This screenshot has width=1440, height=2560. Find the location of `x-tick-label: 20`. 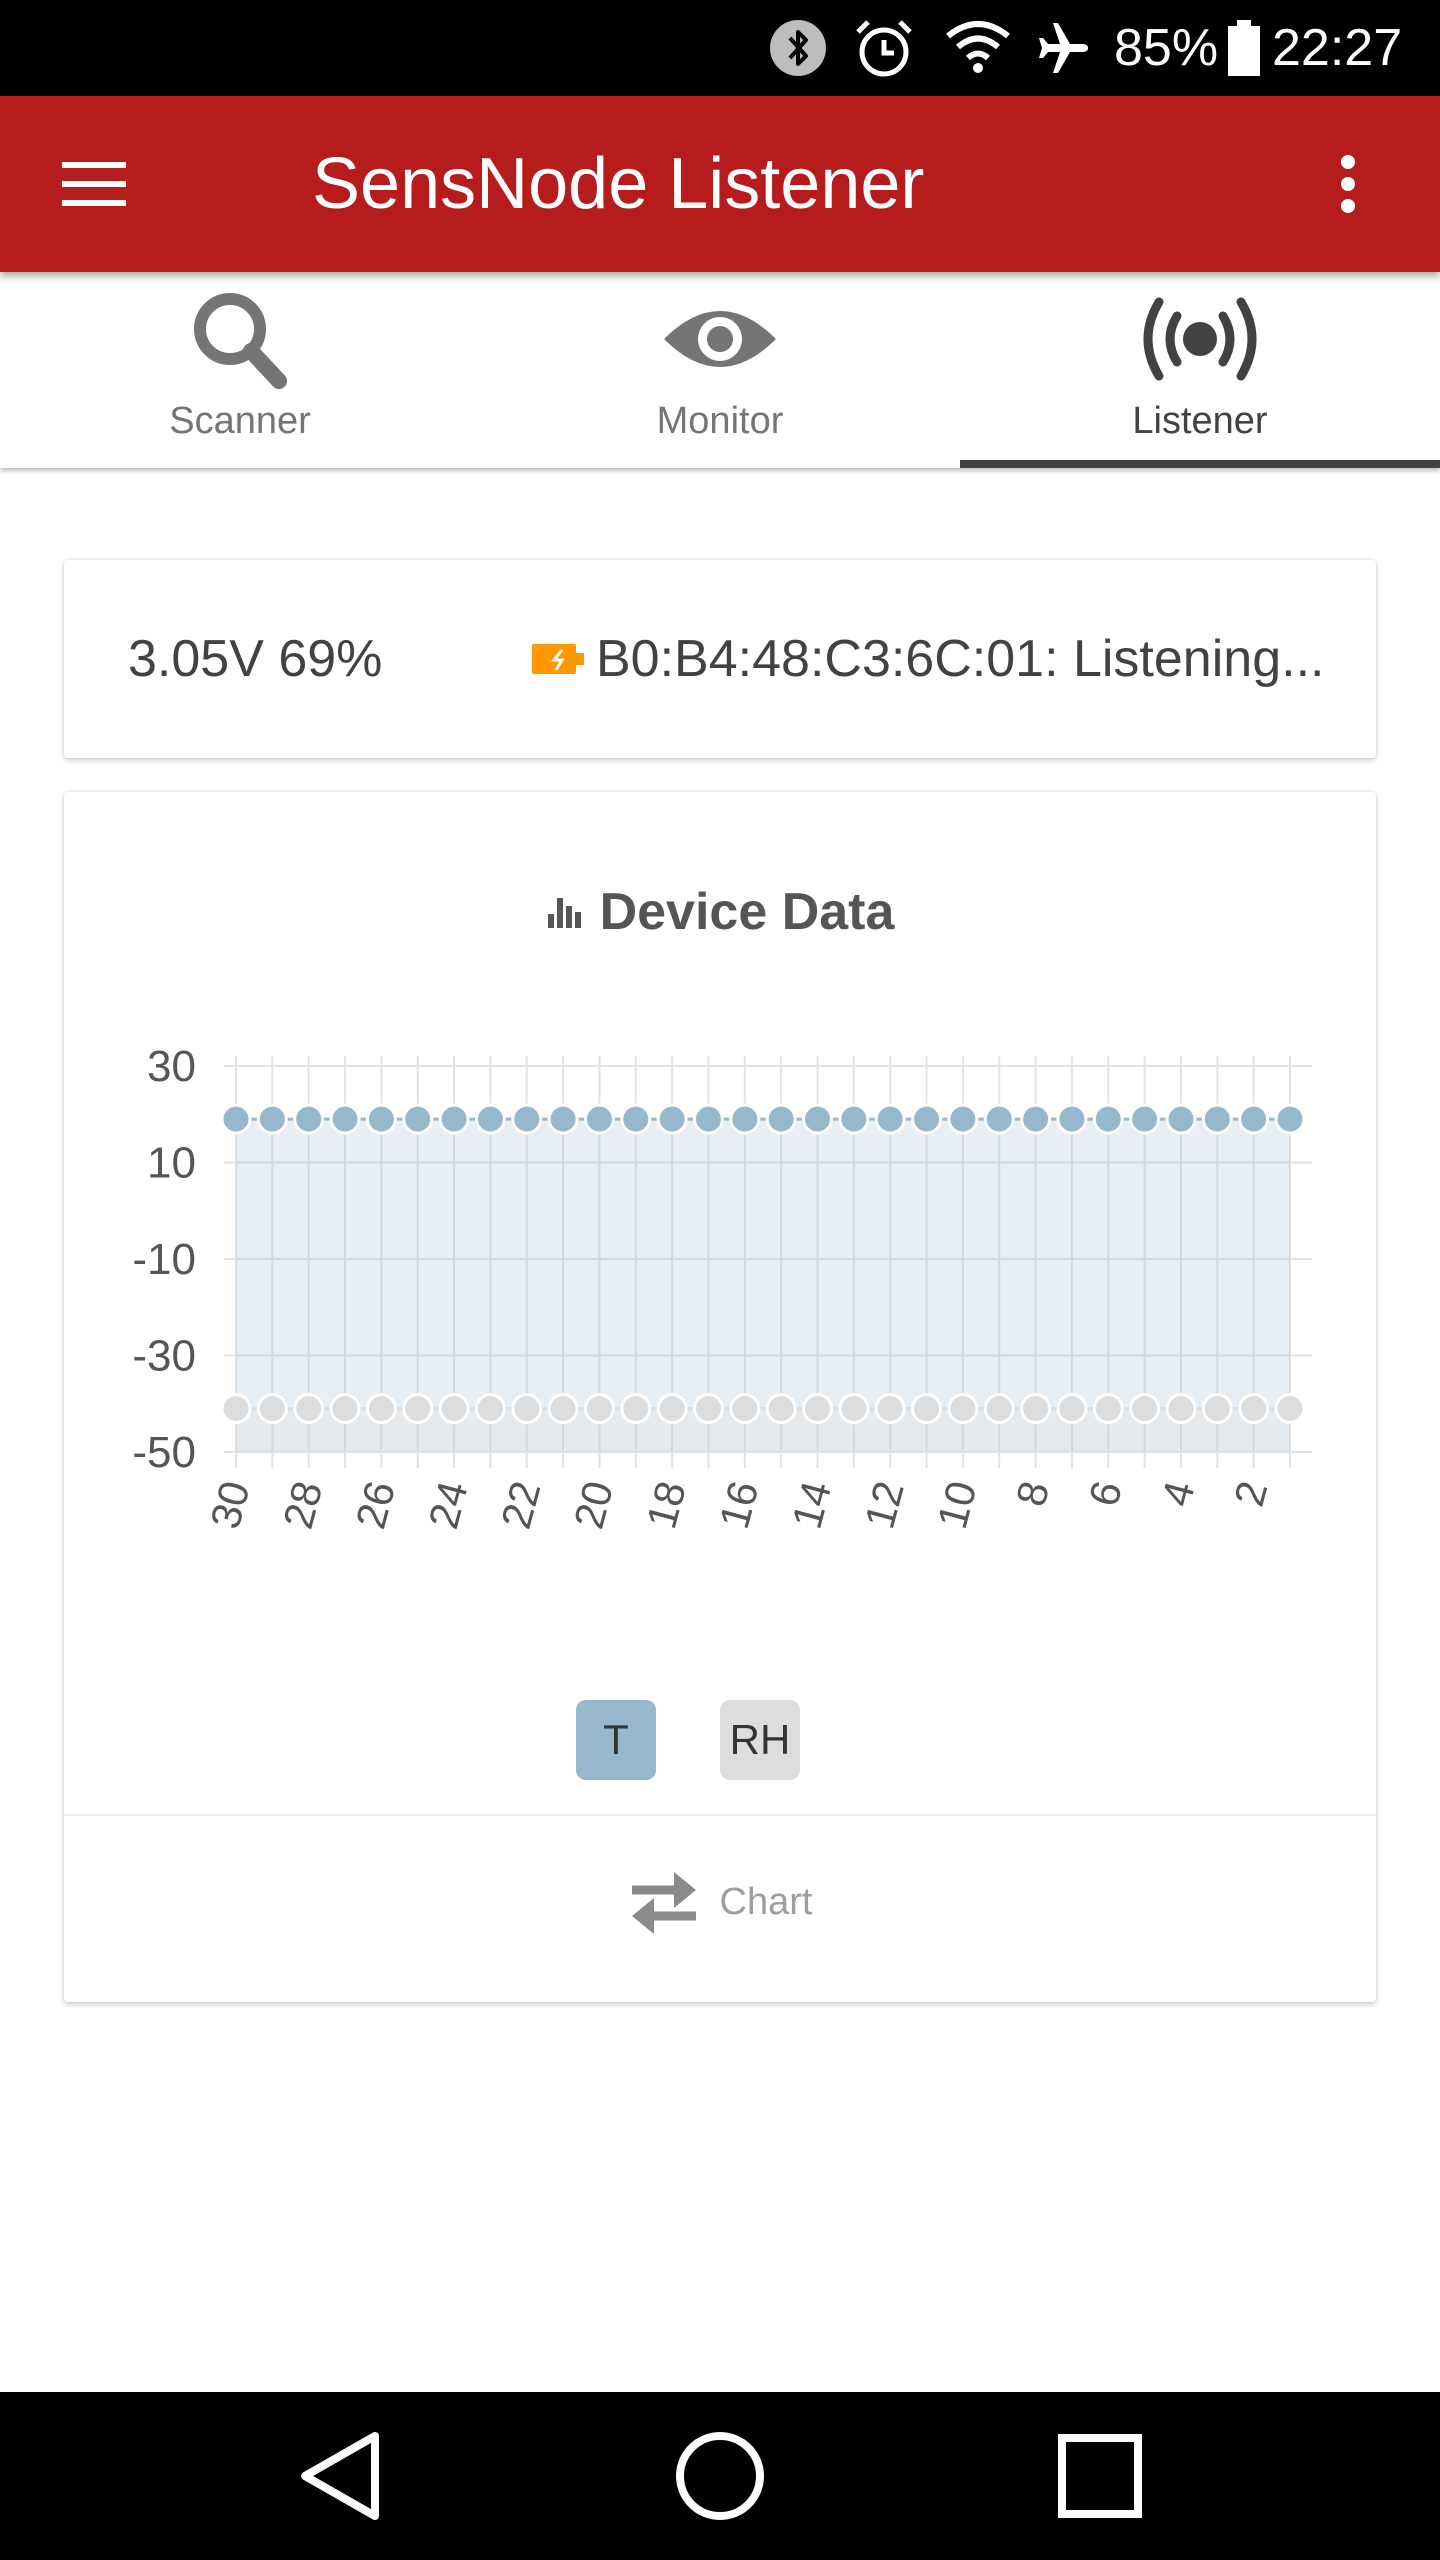

x-tick-label: 20 is located at coordinates (593, 1504).